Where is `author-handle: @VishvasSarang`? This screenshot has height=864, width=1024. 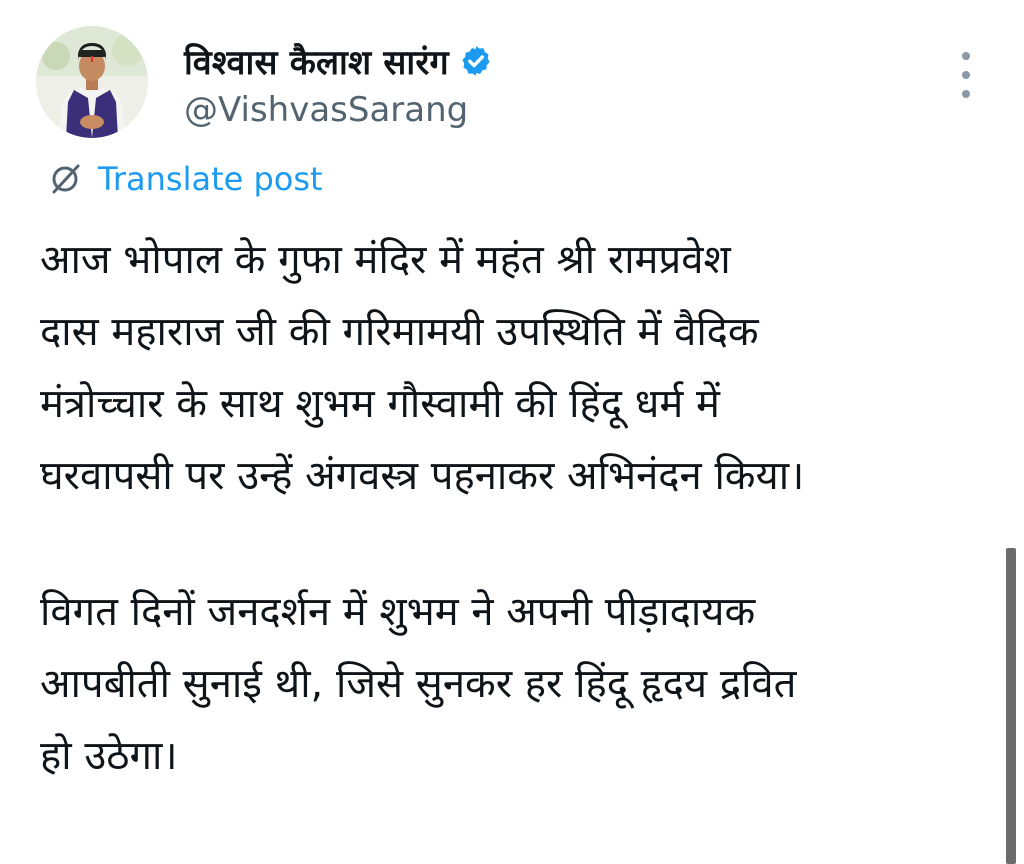 author-handle: @VishvasSarang is located at coordinates (338, 110).